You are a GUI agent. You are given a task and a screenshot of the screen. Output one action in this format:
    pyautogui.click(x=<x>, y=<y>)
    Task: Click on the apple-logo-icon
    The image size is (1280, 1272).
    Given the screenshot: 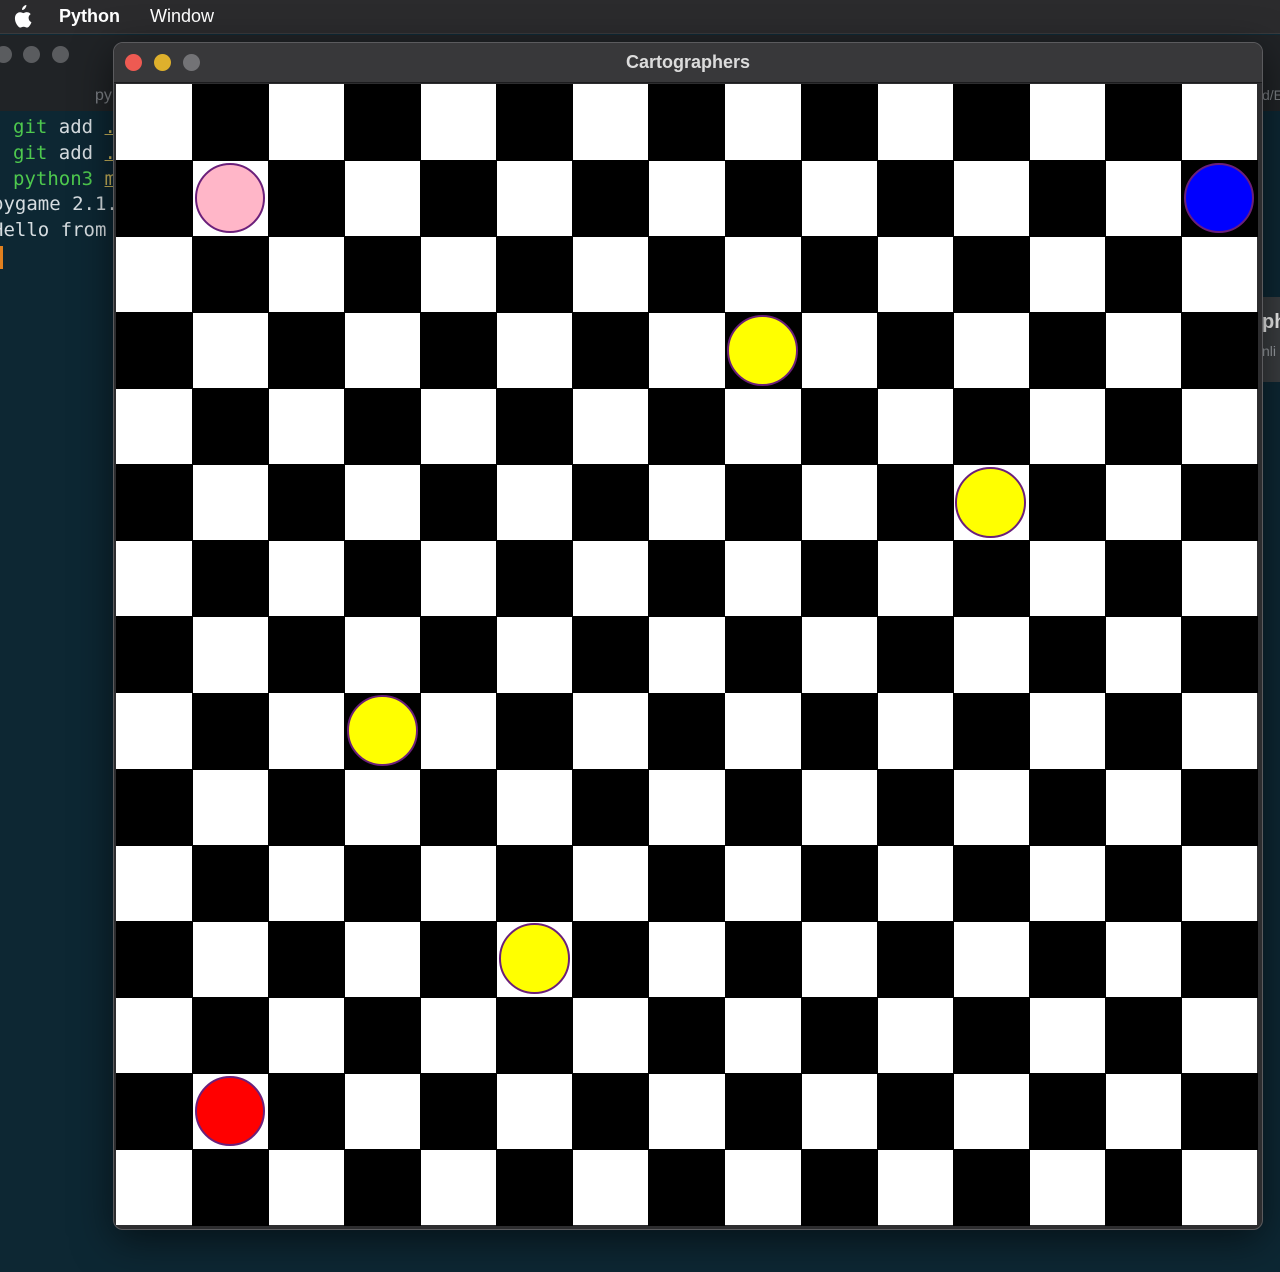 What is the action you would take?
    pyautogui.click(x=21, y=16)
    